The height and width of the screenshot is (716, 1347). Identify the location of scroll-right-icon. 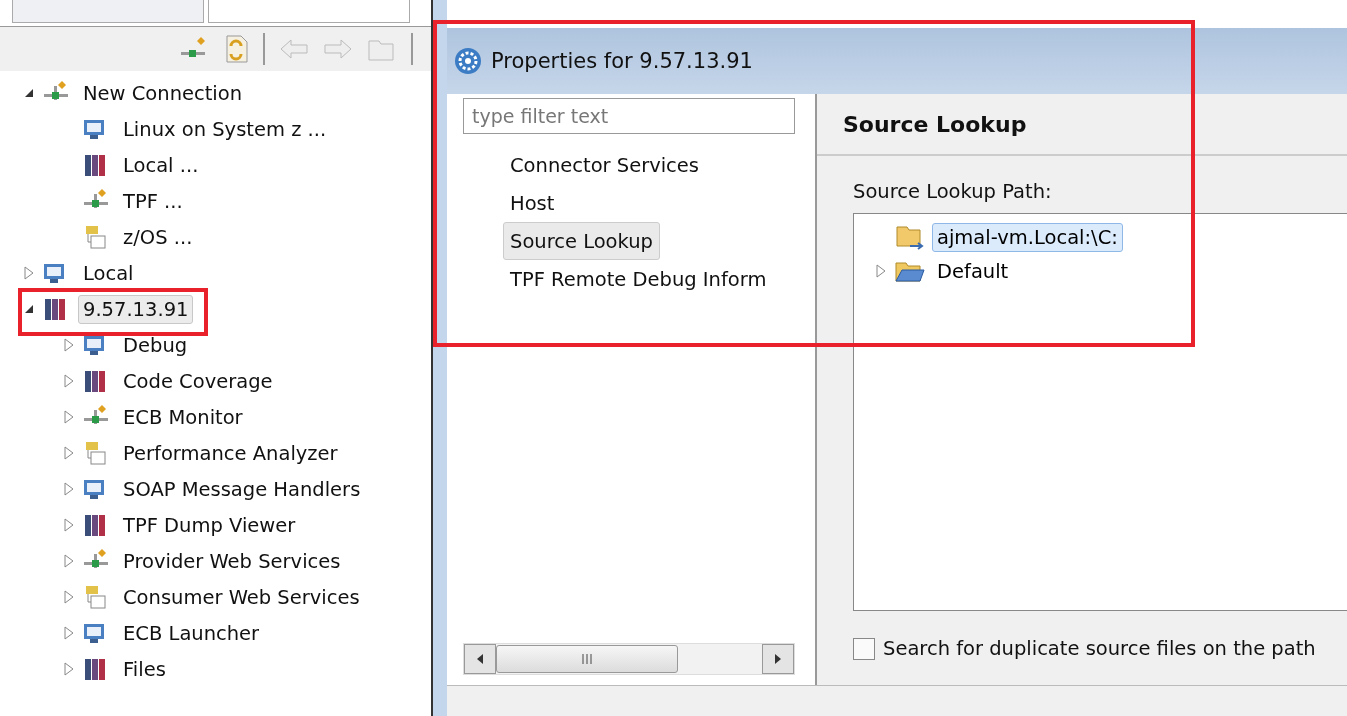
(778, 659).